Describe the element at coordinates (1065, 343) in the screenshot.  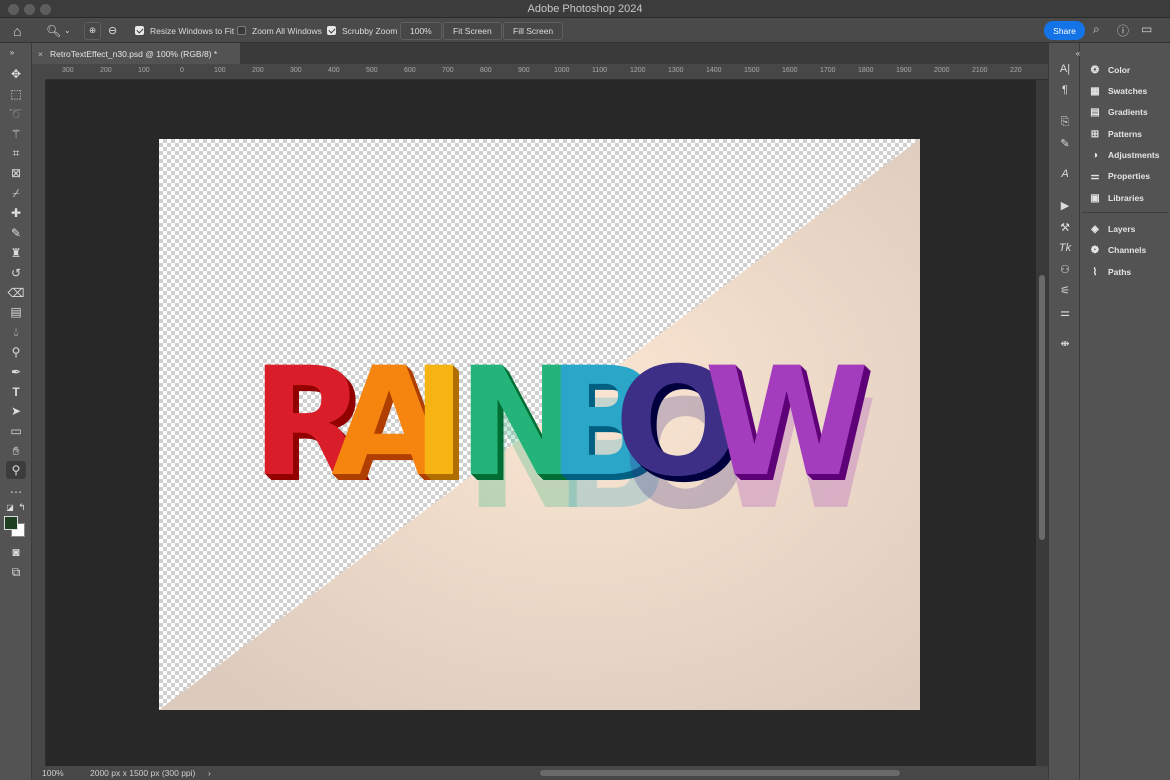
I see `measurement-icon: ⇼` at that location.